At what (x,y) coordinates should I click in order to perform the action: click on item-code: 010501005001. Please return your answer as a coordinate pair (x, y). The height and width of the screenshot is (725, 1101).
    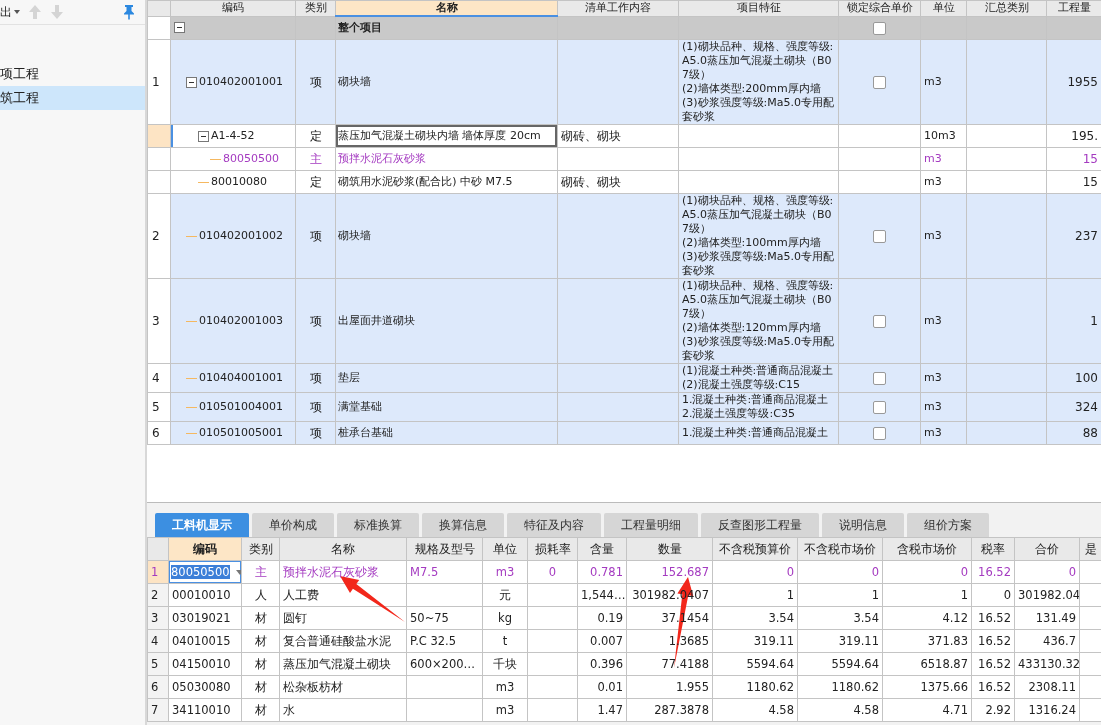
    Looking at the image, I should click on (241, 433).